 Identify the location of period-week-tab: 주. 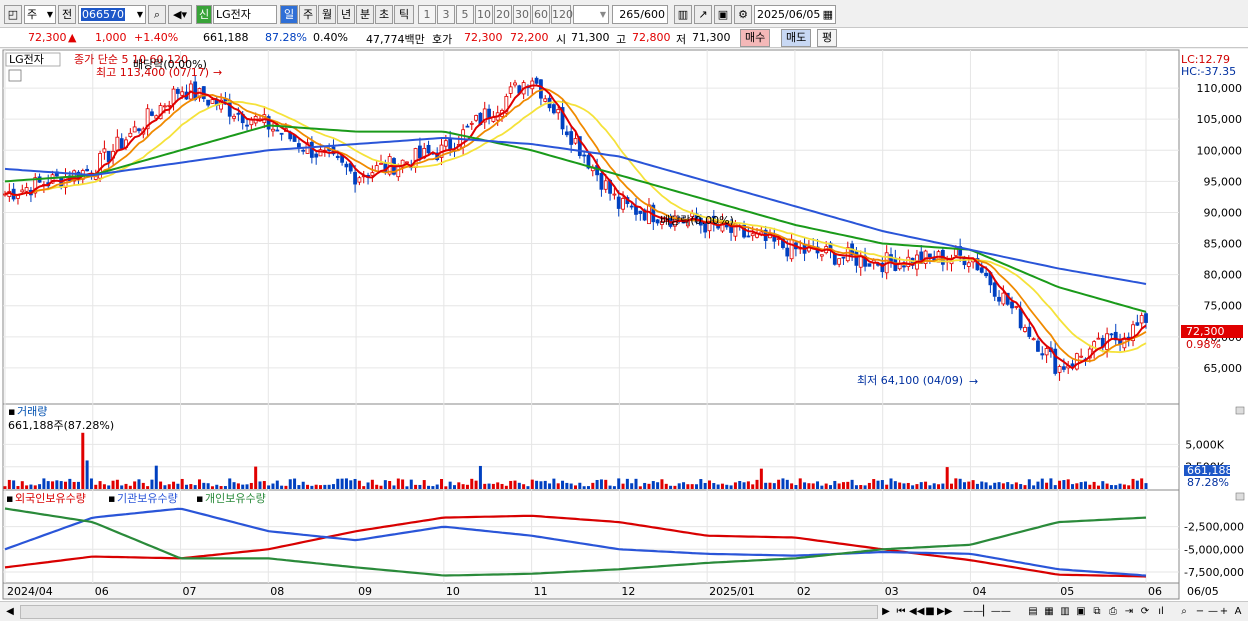
(308, 14).